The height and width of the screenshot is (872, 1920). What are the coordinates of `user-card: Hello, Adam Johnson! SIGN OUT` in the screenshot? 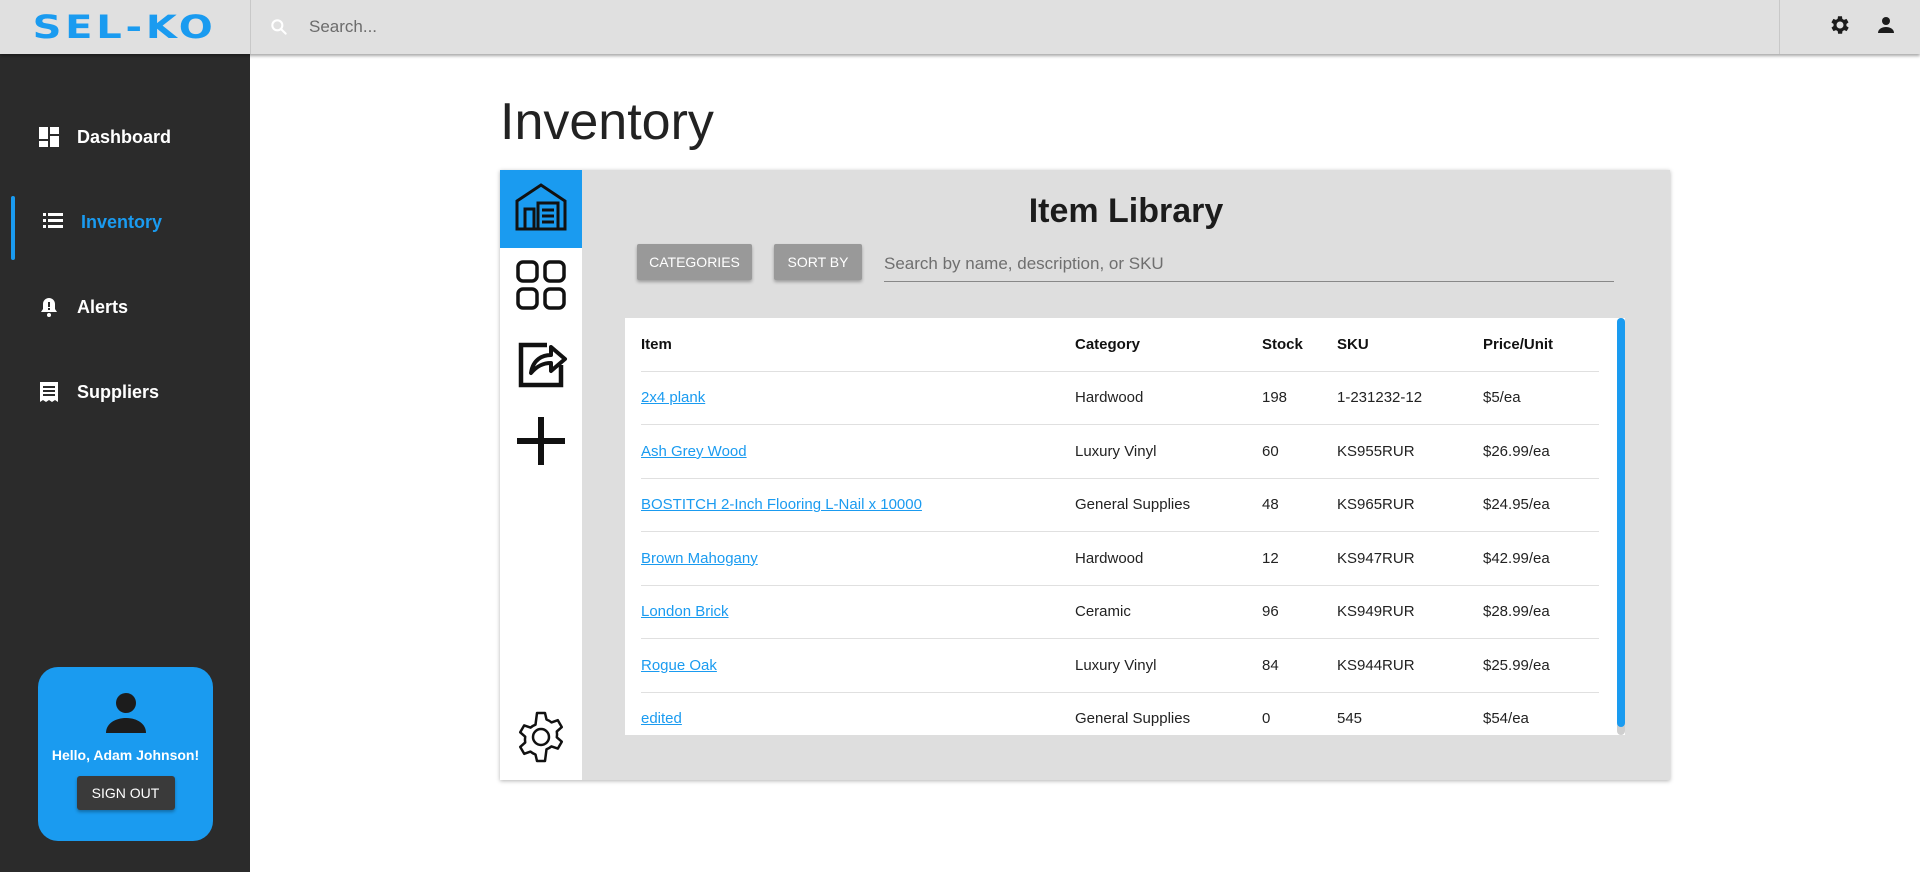 It's located at (125, 754).